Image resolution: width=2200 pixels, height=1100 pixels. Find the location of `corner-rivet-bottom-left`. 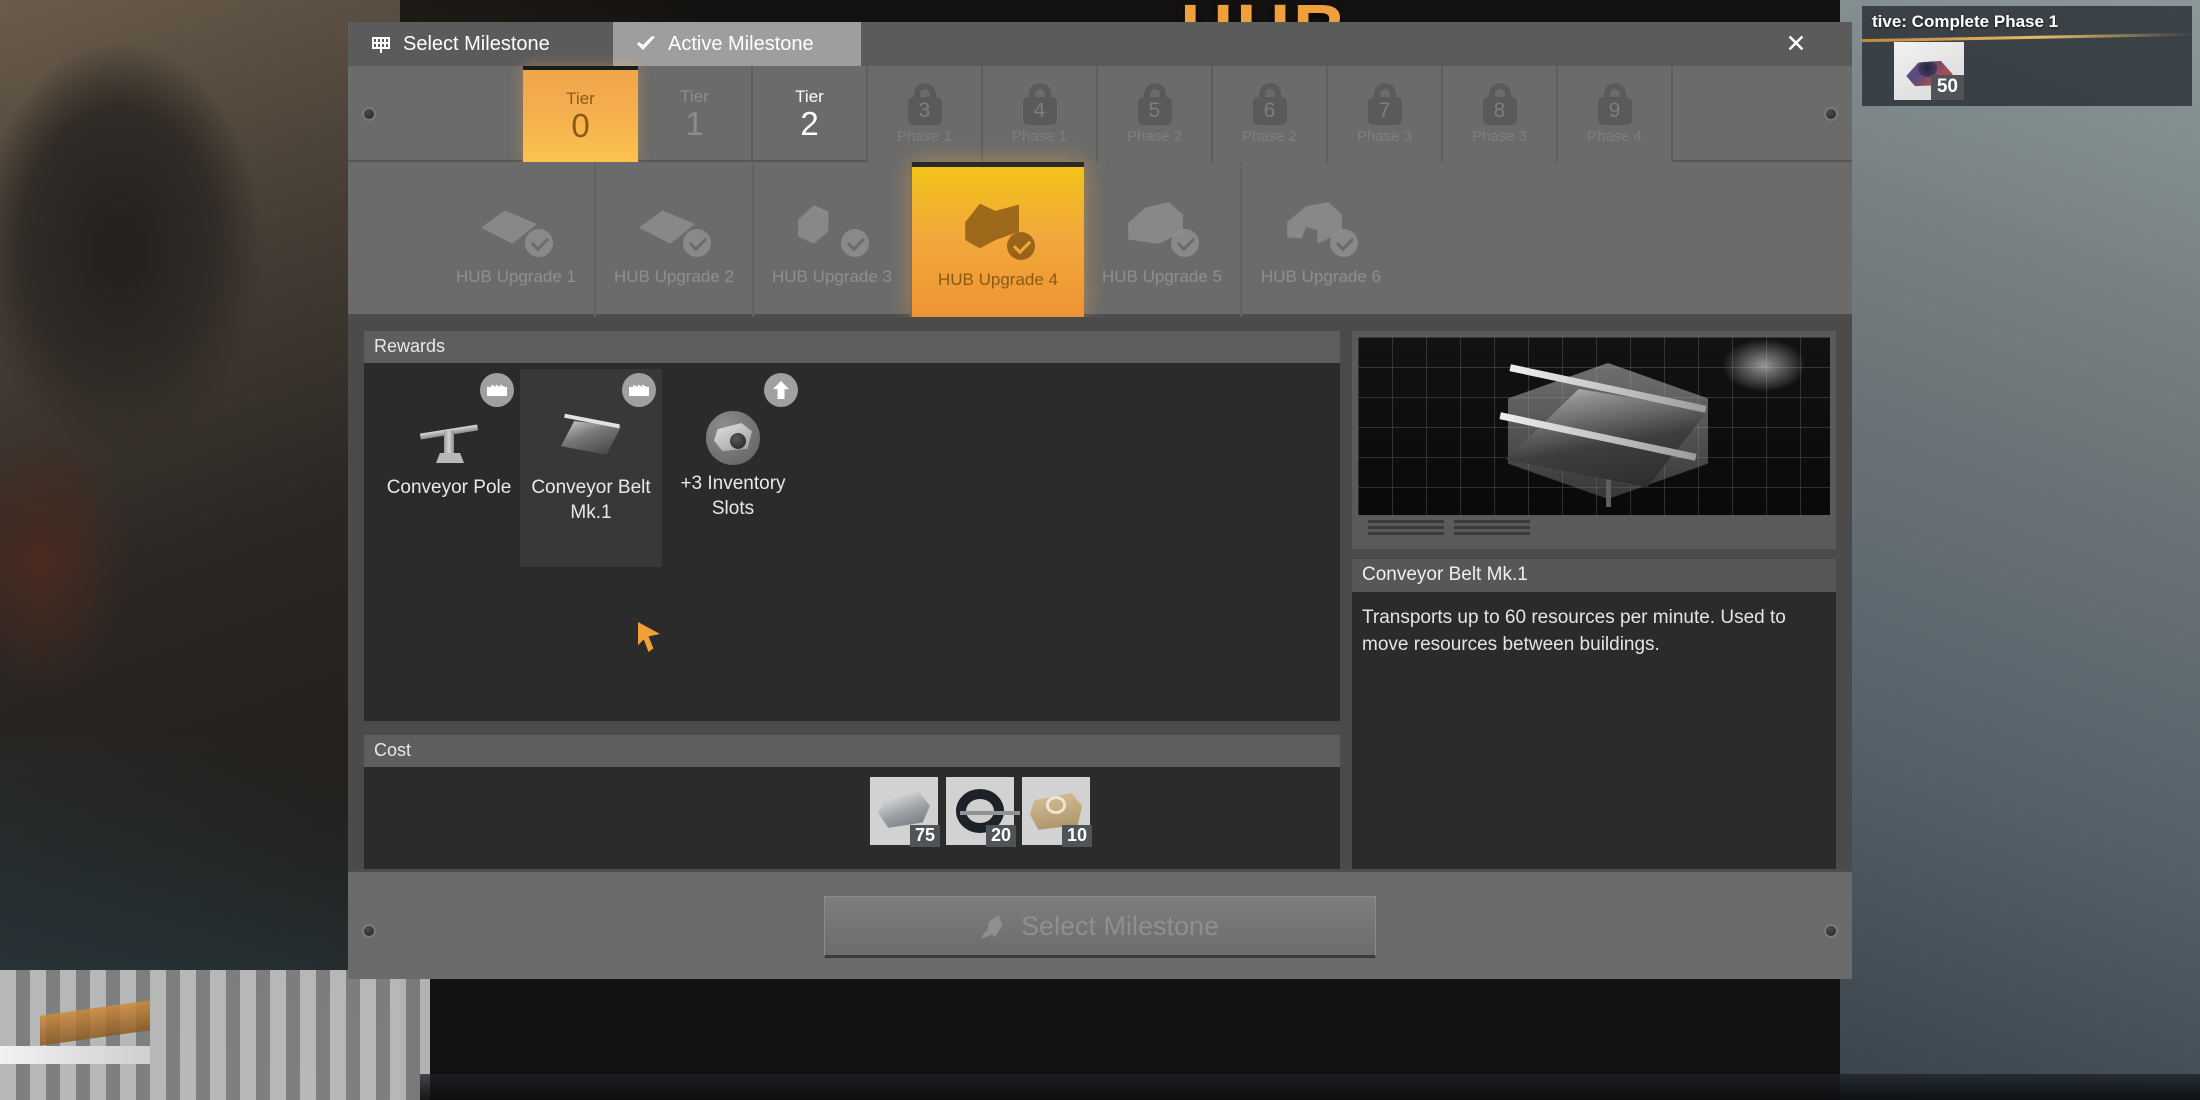

corner-rivet-bottom-left is located at coordinates (369, 931).